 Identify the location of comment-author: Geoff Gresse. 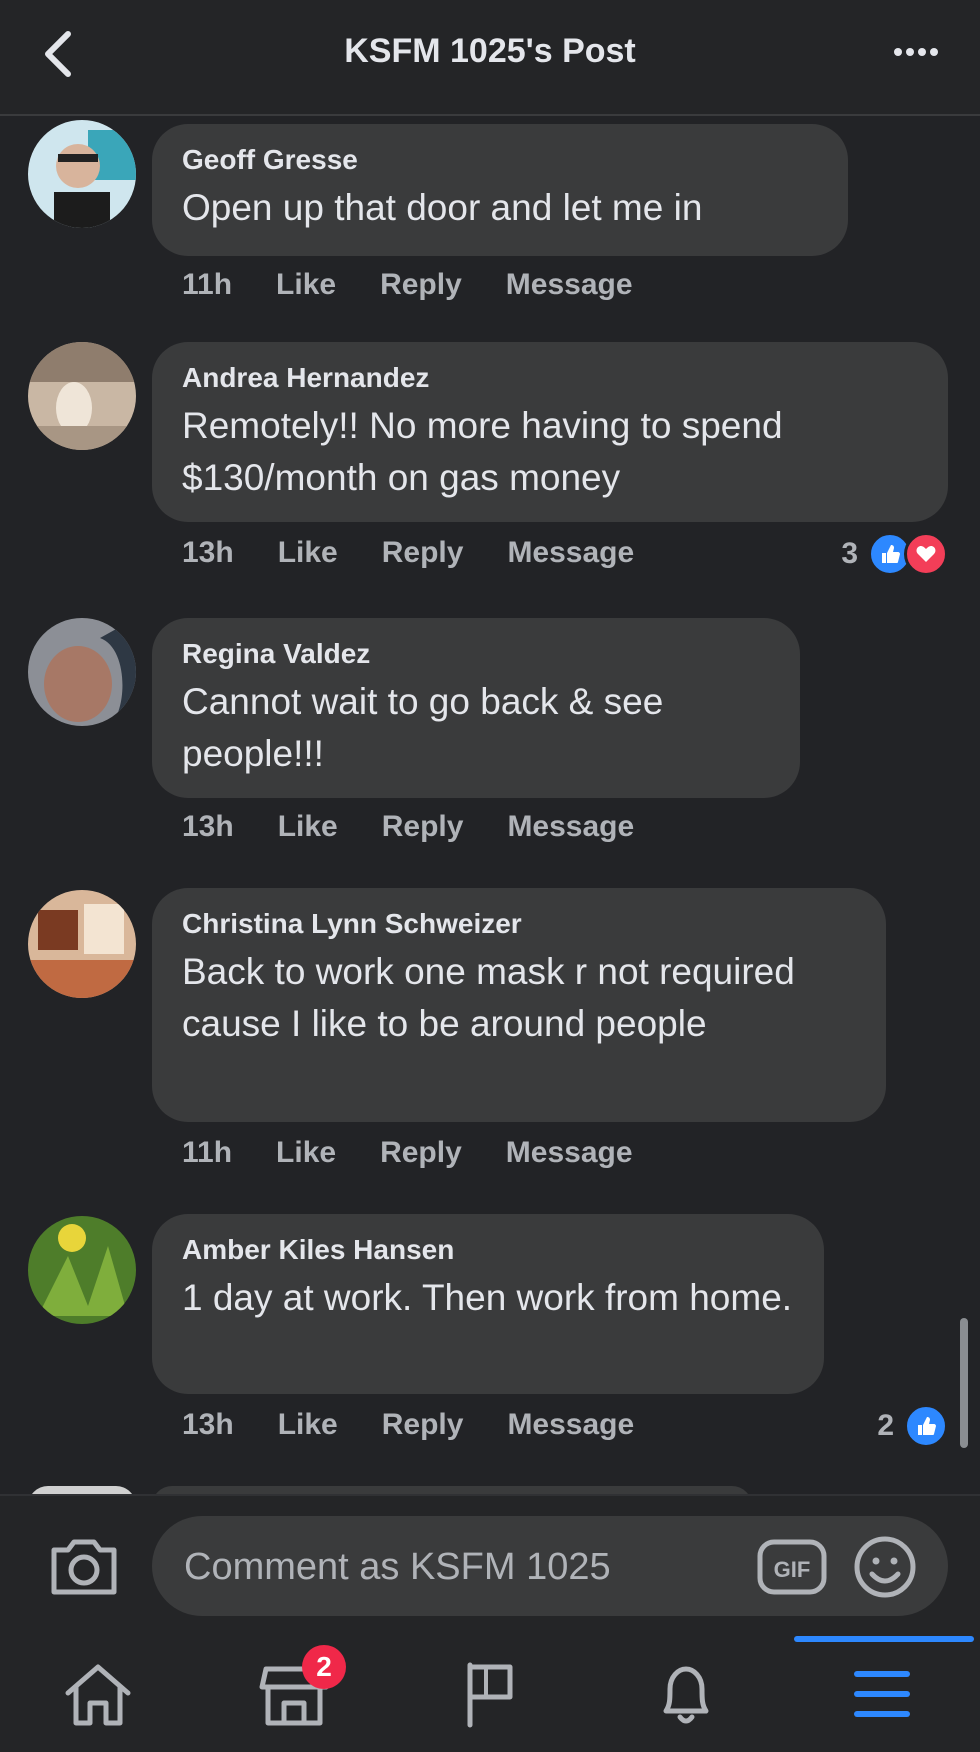
(500, 160).